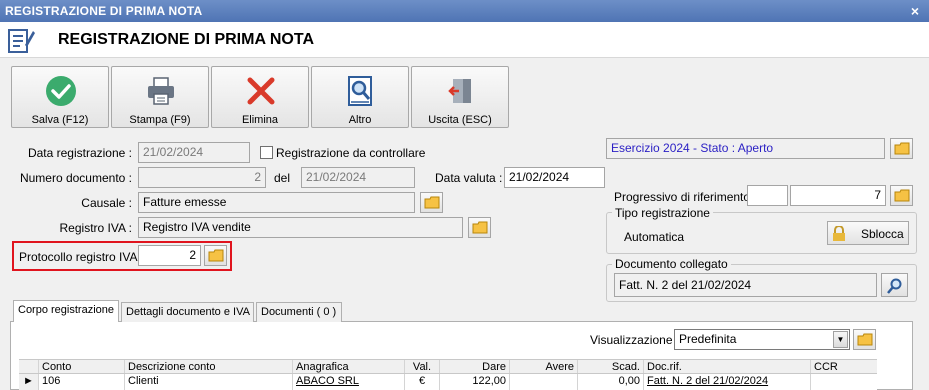 The width and height of the screenshot is (929, 390). Describe the element at coordinates (161, 91) in the screenshot. I see `printer-icon` at that location.